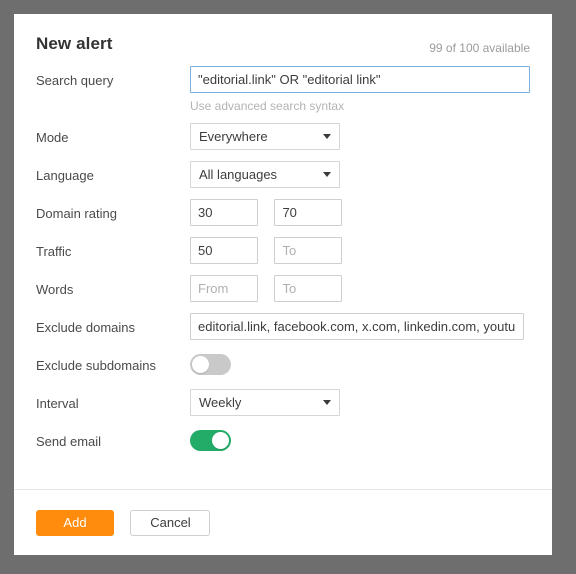 The width and height of the screenshot is (576, 574). What do you see at coordinates (308, 288) in the screenshot?
I see `words-to-input` at bounding box center [308, 288].